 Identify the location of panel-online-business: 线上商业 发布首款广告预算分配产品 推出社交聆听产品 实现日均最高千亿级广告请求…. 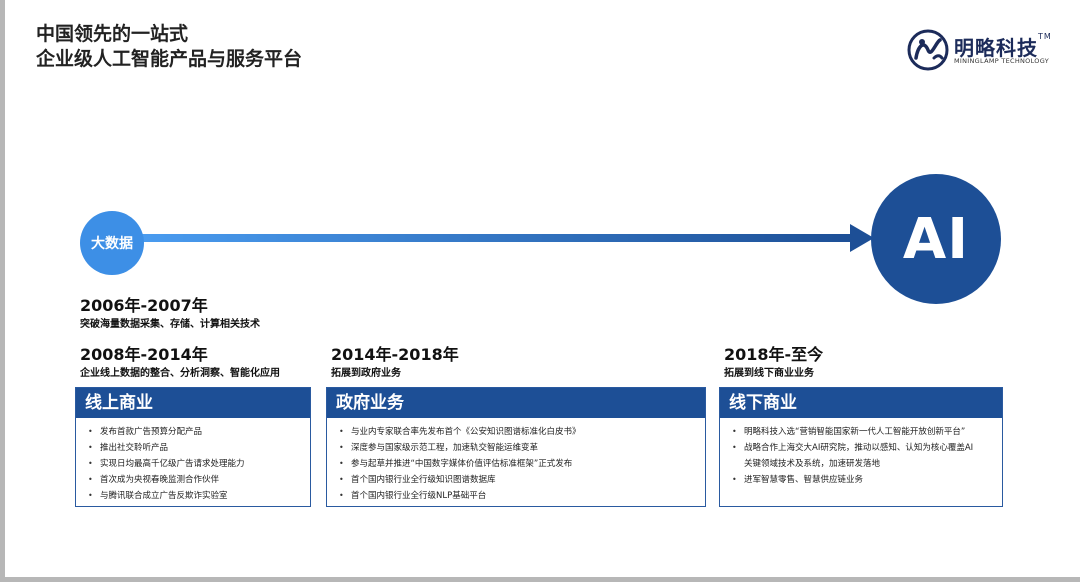
(193, 447).